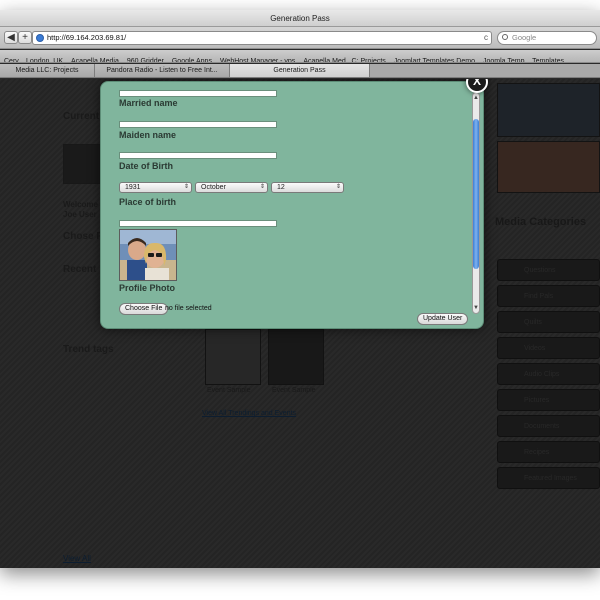  Describe the element at coordinates (148, 103) in the screenshot. I see `married-name-label: Married name` at that location.